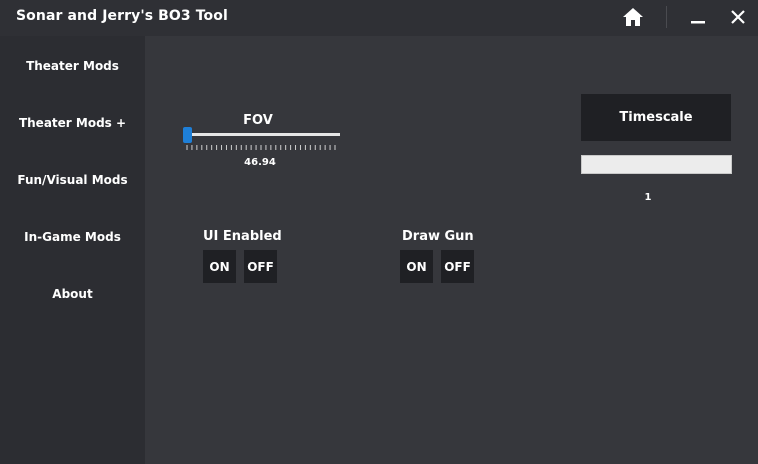 This screenshot has height=464, width=758. Describe the element at coordinates (122, 16) in the screenshot. I see `app-title: Sonar and Jerry's BO3 Tool` at that location.